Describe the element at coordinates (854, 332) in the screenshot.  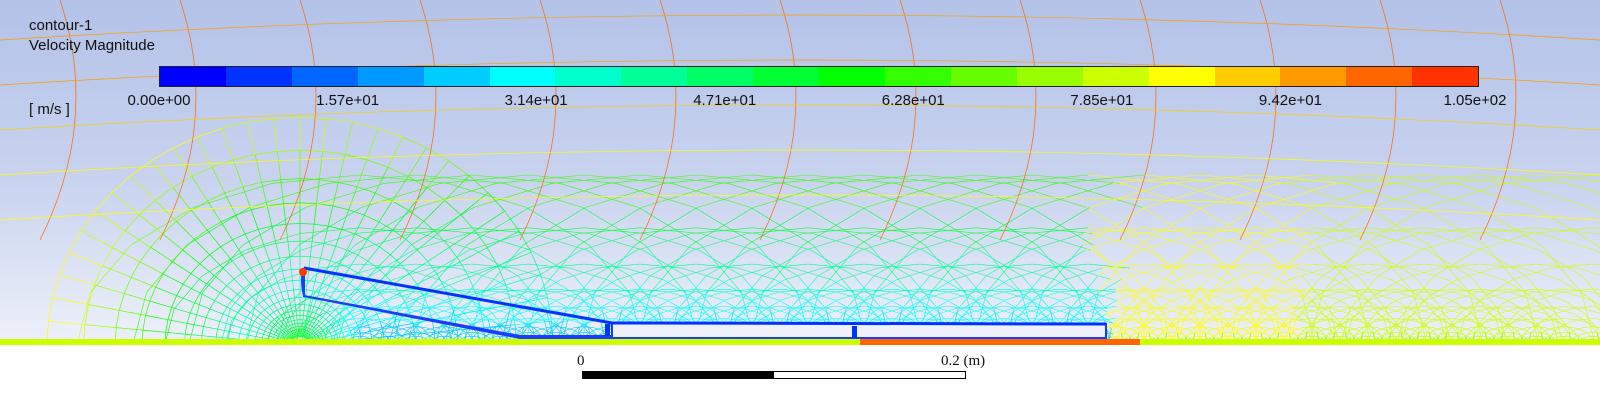
I see `body-support-strut` at that location.